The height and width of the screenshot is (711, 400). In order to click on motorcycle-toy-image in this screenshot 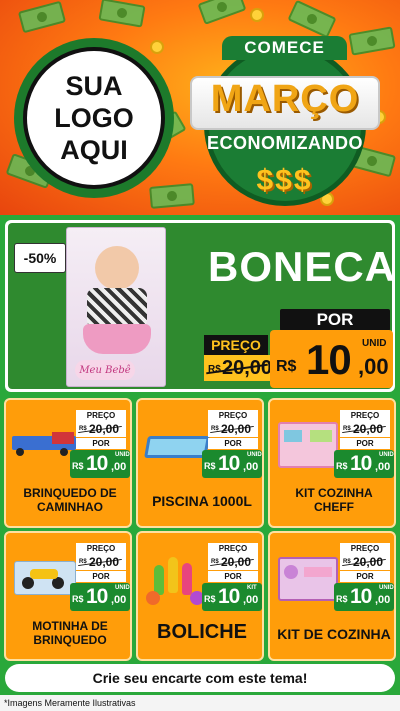, I will do `click(45, 576)`.